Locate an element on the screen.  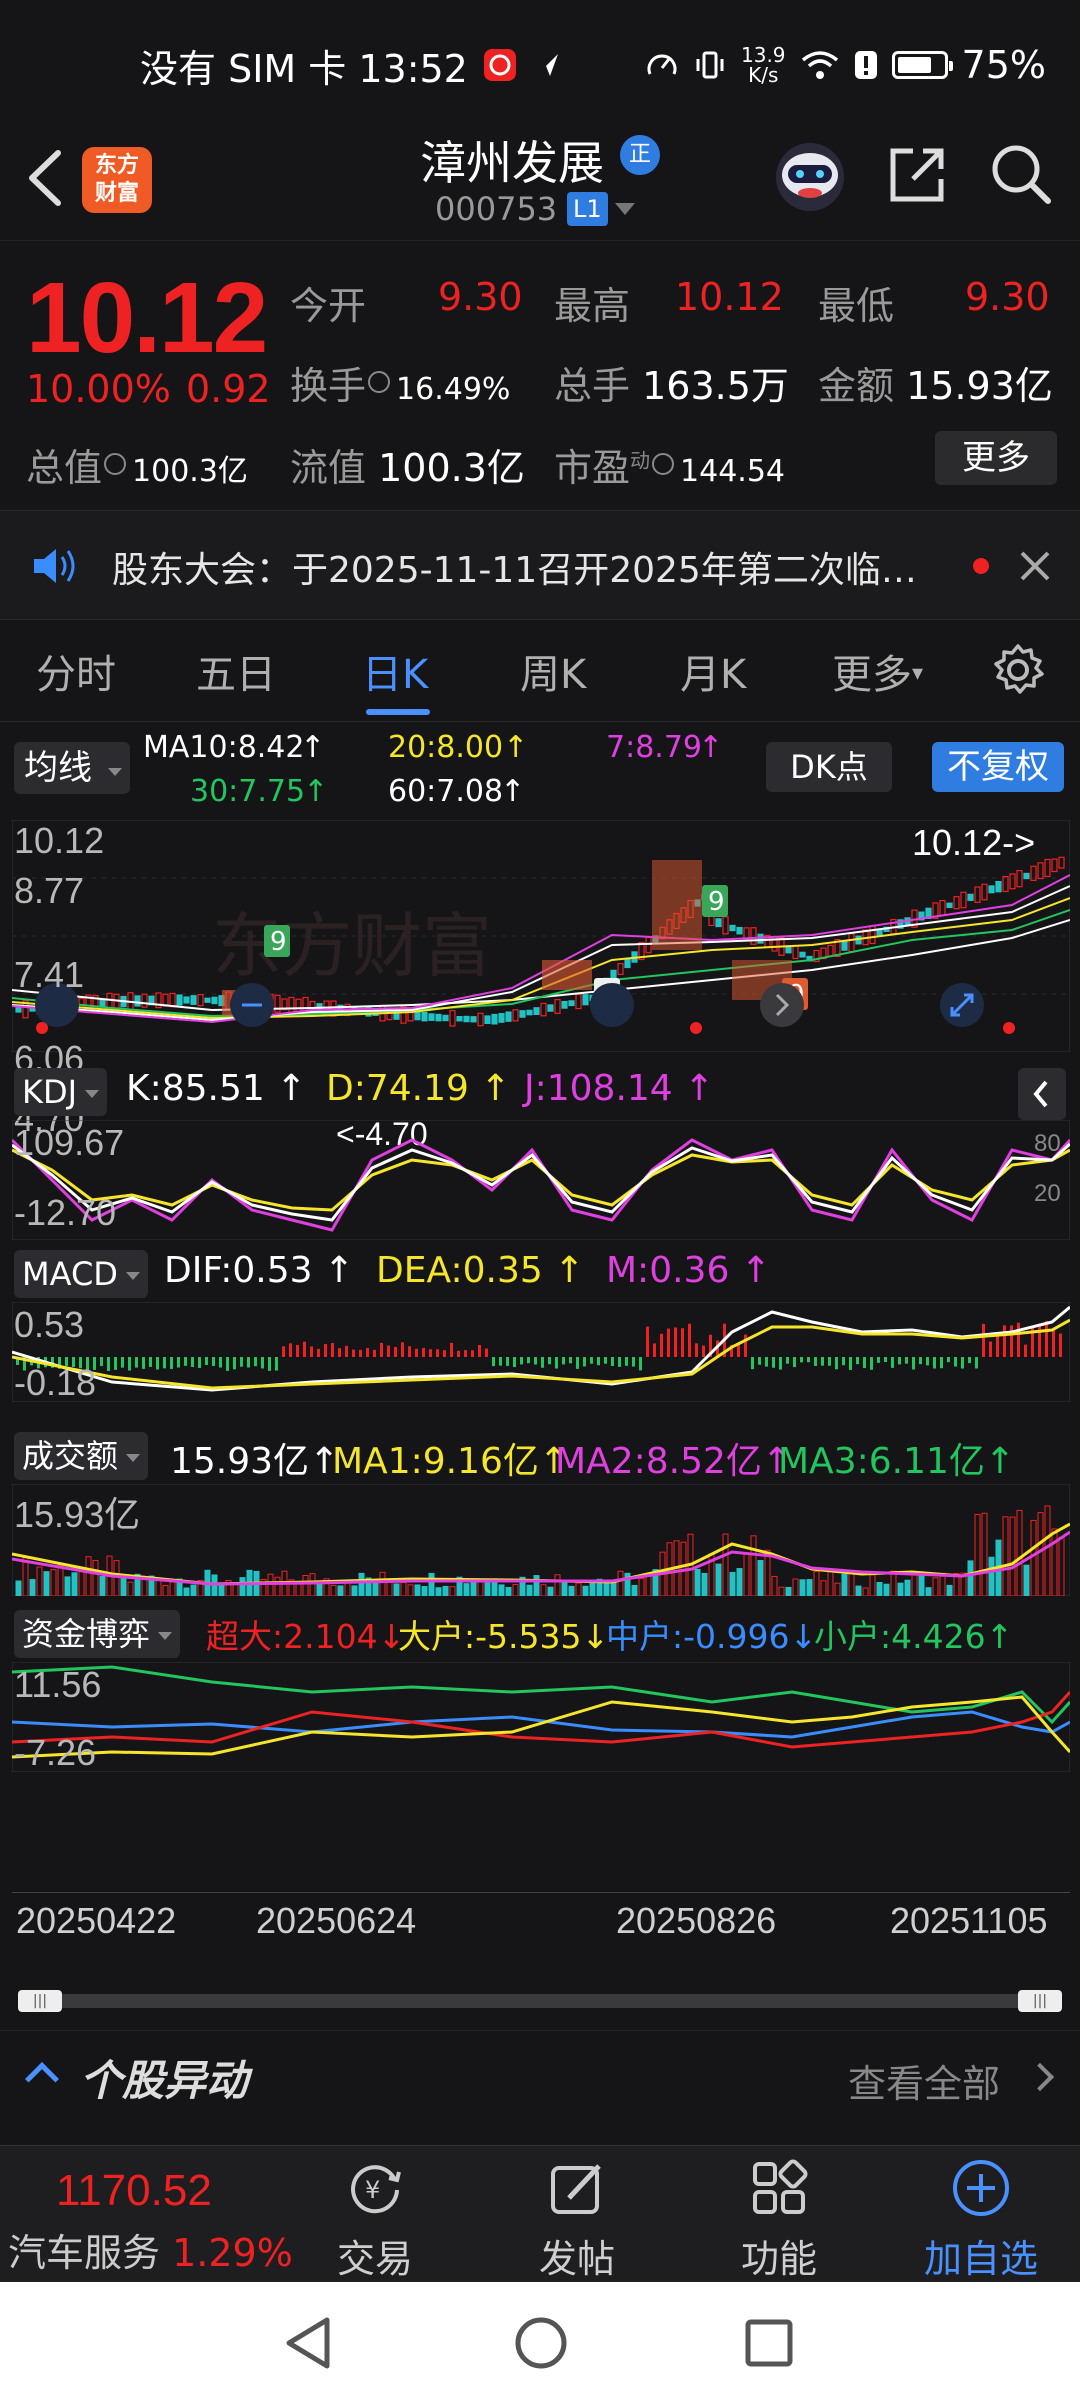
tab-more-caret-icon: ▾ is located at coordinates (918, 673).